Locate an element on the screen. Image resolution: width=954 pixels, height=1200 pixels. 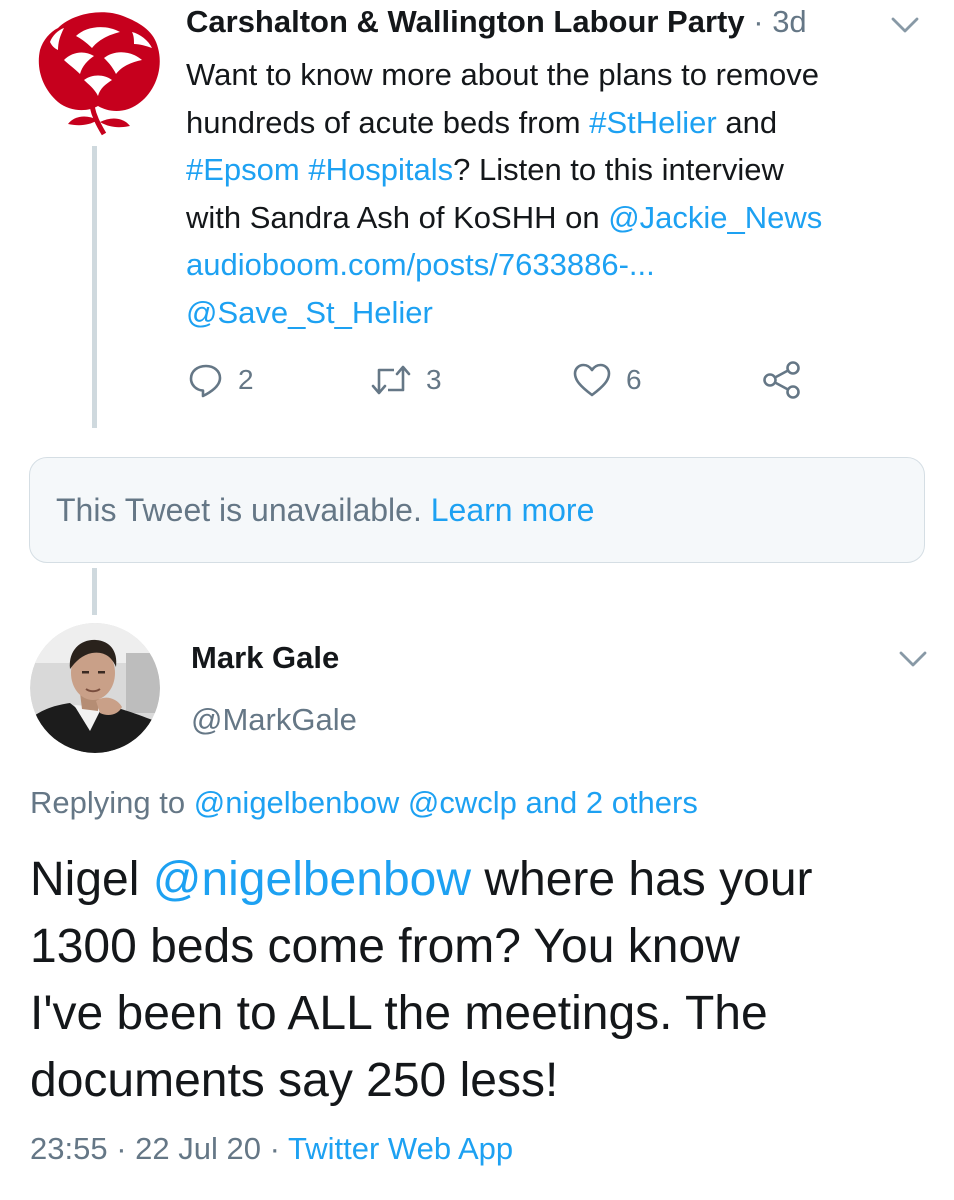
avatar-mark-gale is located at coordinates (95, 688).